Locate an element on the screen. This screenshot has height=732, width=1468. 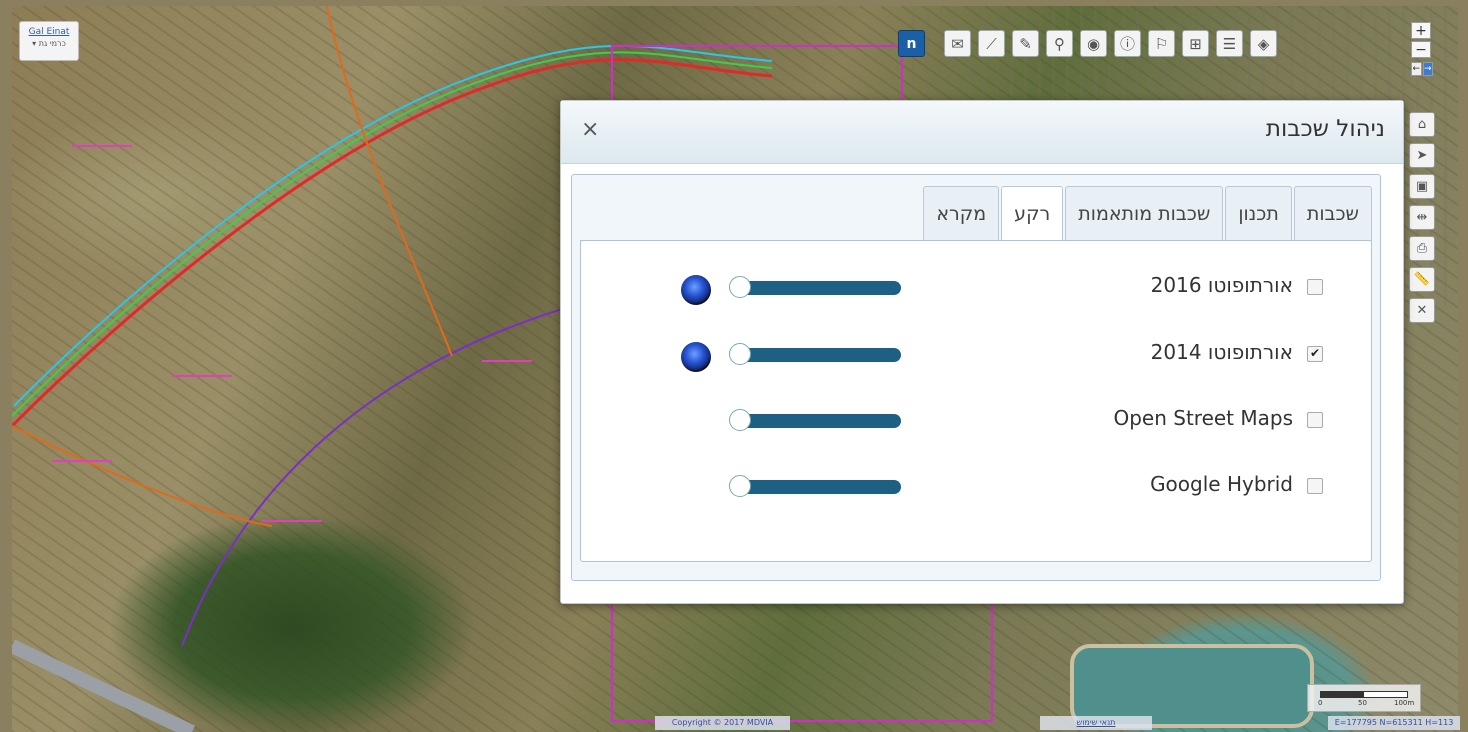
zoom-controls: + − ← → is located at coordinates (1422, 49).